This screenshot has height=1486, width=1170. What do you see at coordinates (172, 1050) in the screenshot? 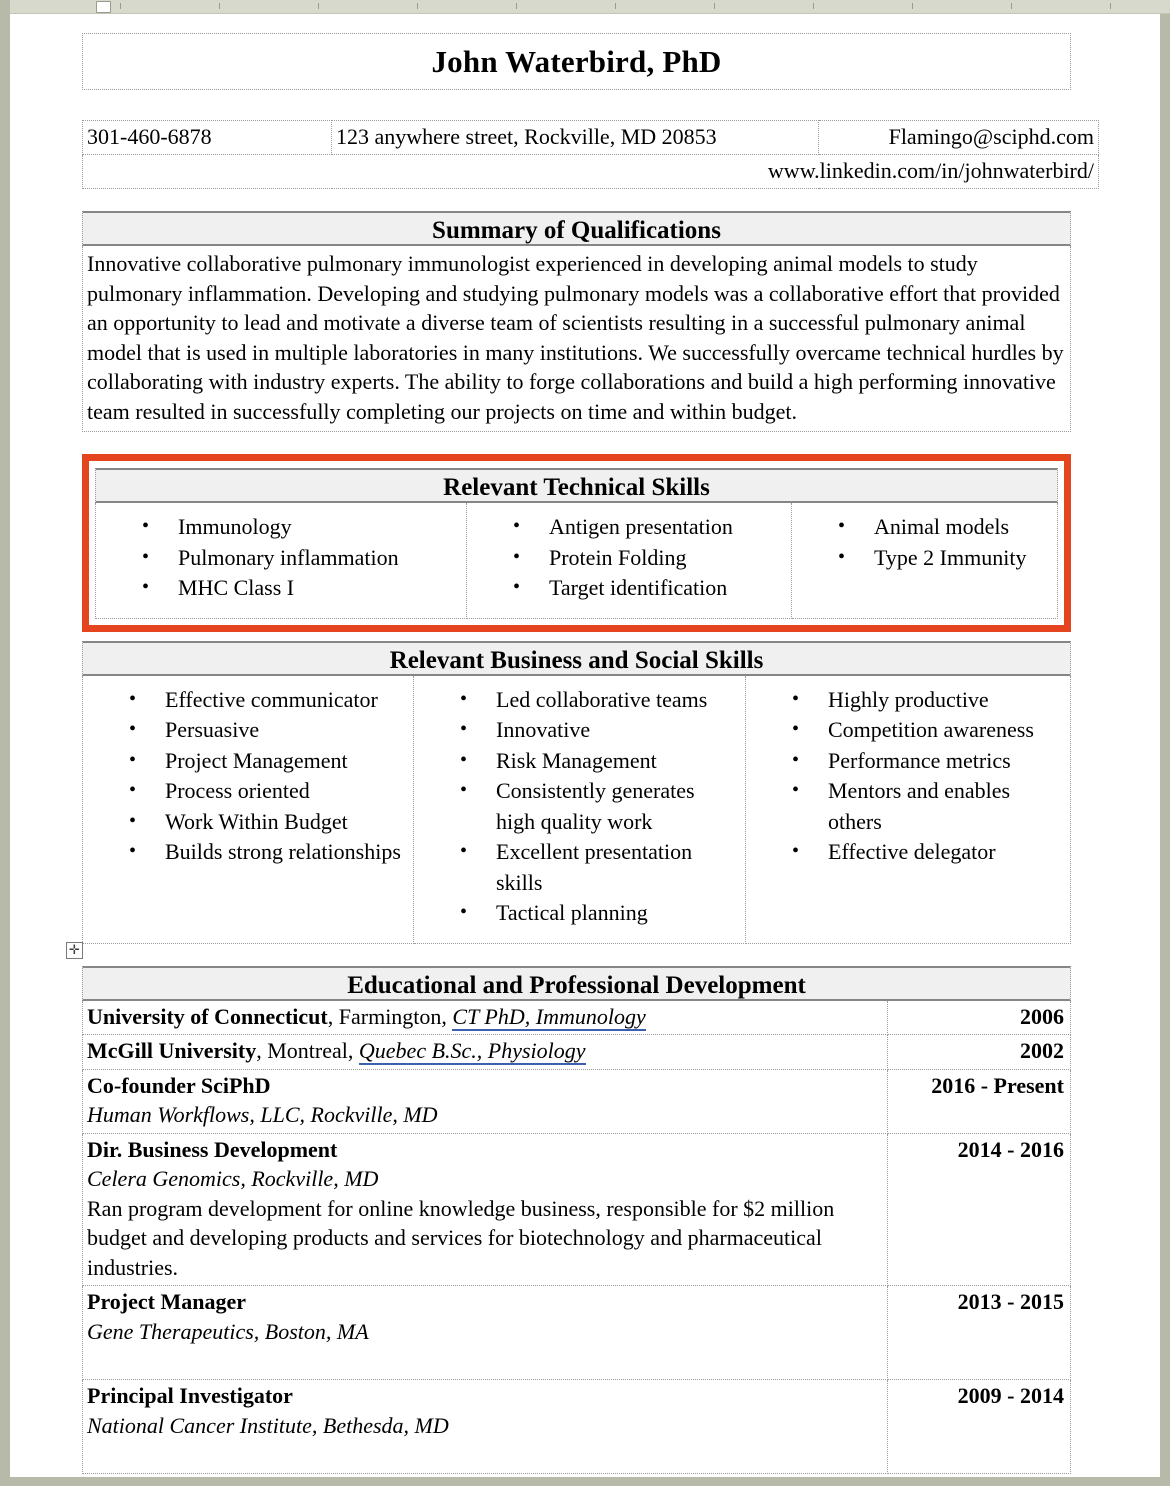
I see `education-institution: McGill University` at bounding box center [172, 1050].